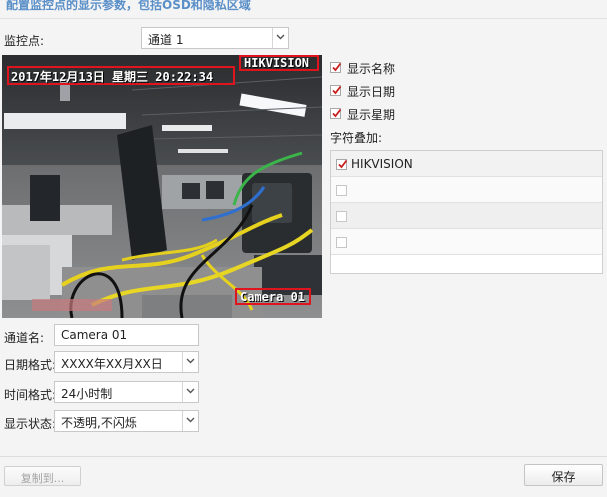 Image resolution: width=607 pixels, height=497 pixels. What do you see at coordinates (94, 335) in the screenshot?
I see `channel-name-value: Camera 01` at bounding box center [94, 335].